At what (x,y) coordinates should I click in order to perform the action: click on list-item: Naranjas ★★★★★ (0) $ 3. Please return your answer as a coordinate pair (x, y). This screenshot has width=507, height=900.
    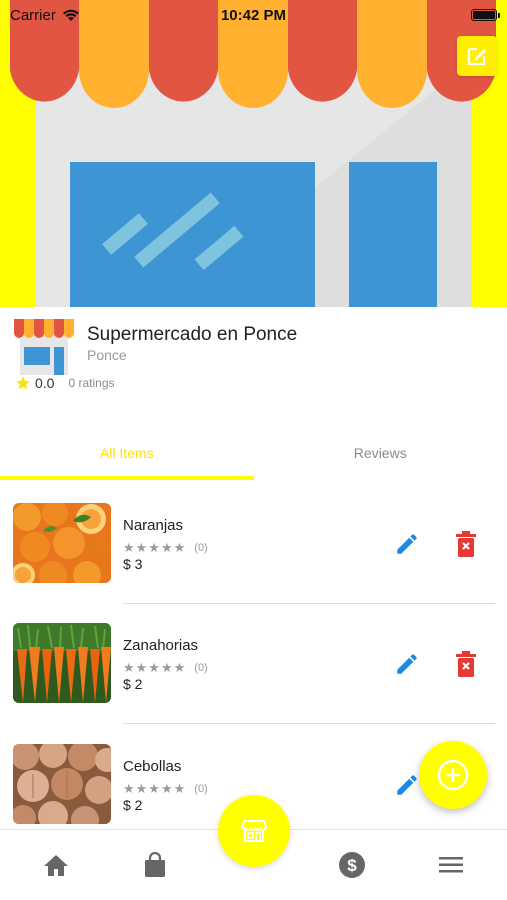
    Looking at the image, I should click on (253, 563).